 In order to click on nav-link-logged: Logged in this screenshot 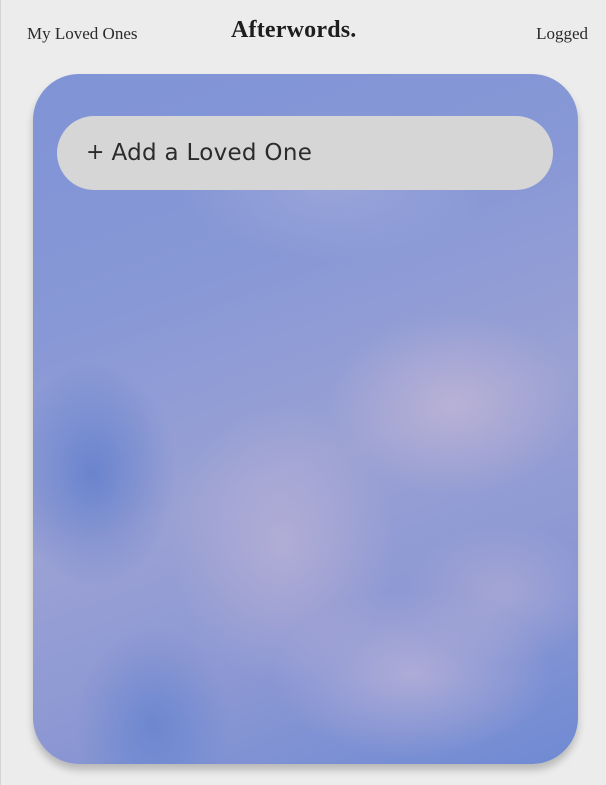, I will do `click(562, 34)`.